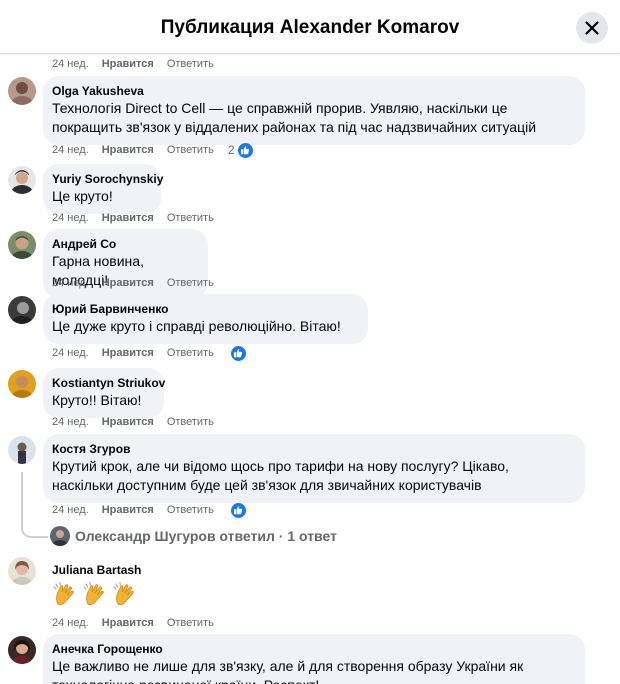 Image resolution: width=620 pixels, height=684 pixels. I want to click on reply-author-avatar, so click(60, 536).